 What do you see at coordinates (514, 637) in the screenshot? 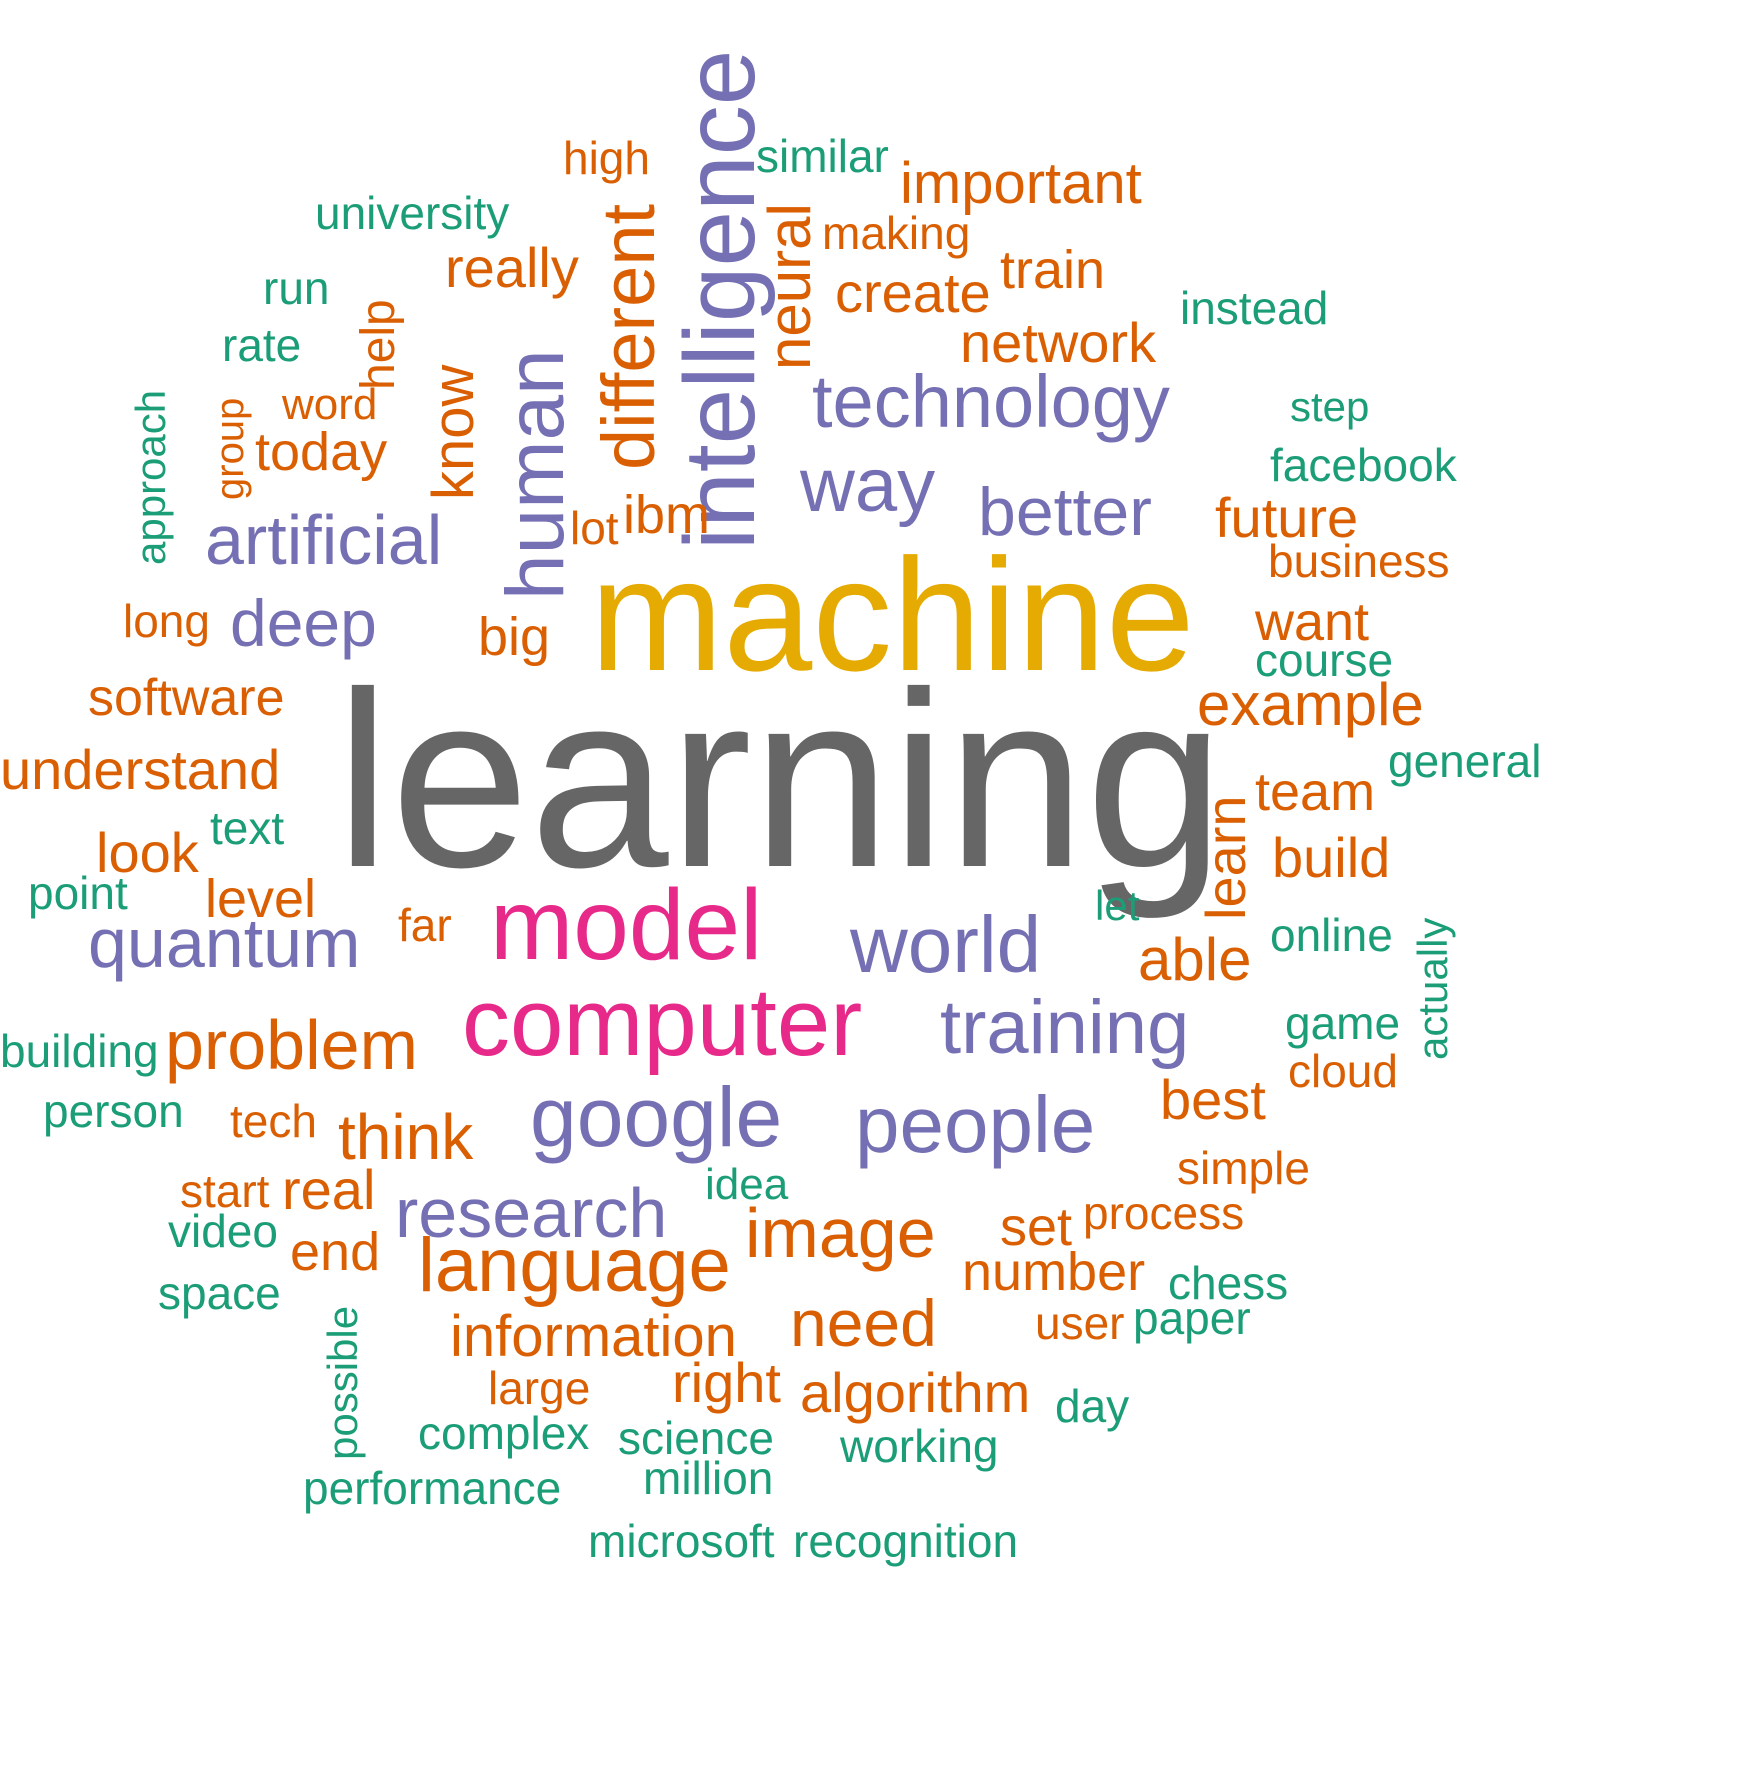
I see `word-big: big` at bounding box center [514, 637].